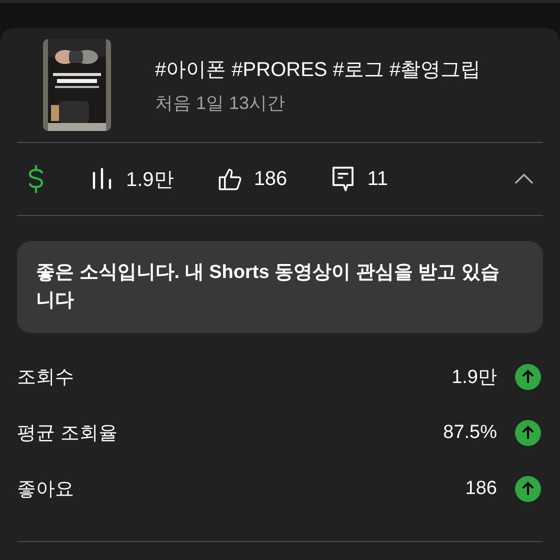 The width and height of the screenshot is (560, 560). Describe the element at coordinates (67, 434) in the screenshot. I see `metric-label: 평균 조회율` at that location.